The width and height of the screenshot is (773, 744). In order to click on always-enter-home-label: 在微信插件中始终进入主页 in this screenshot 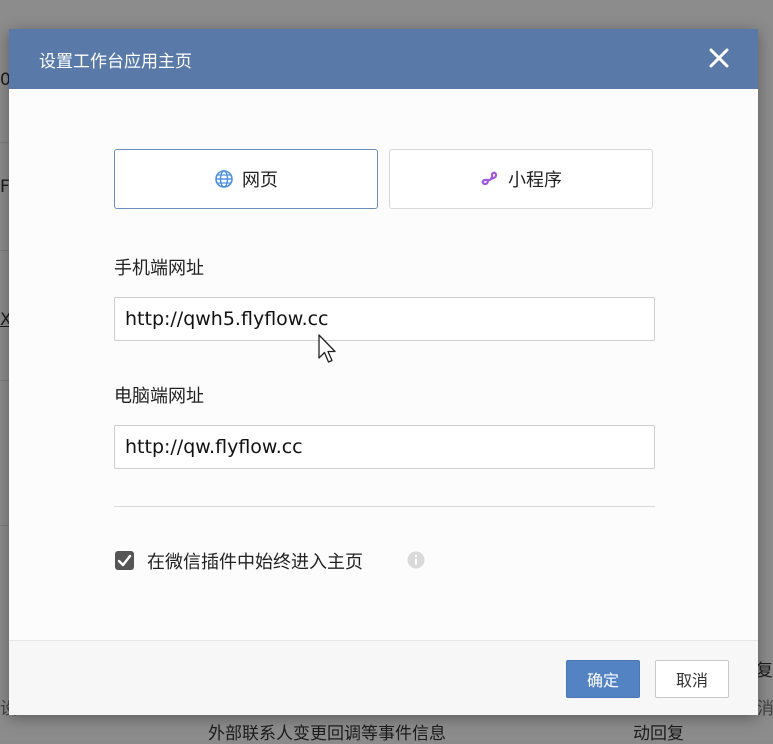, I will do `click(255, 562)`.